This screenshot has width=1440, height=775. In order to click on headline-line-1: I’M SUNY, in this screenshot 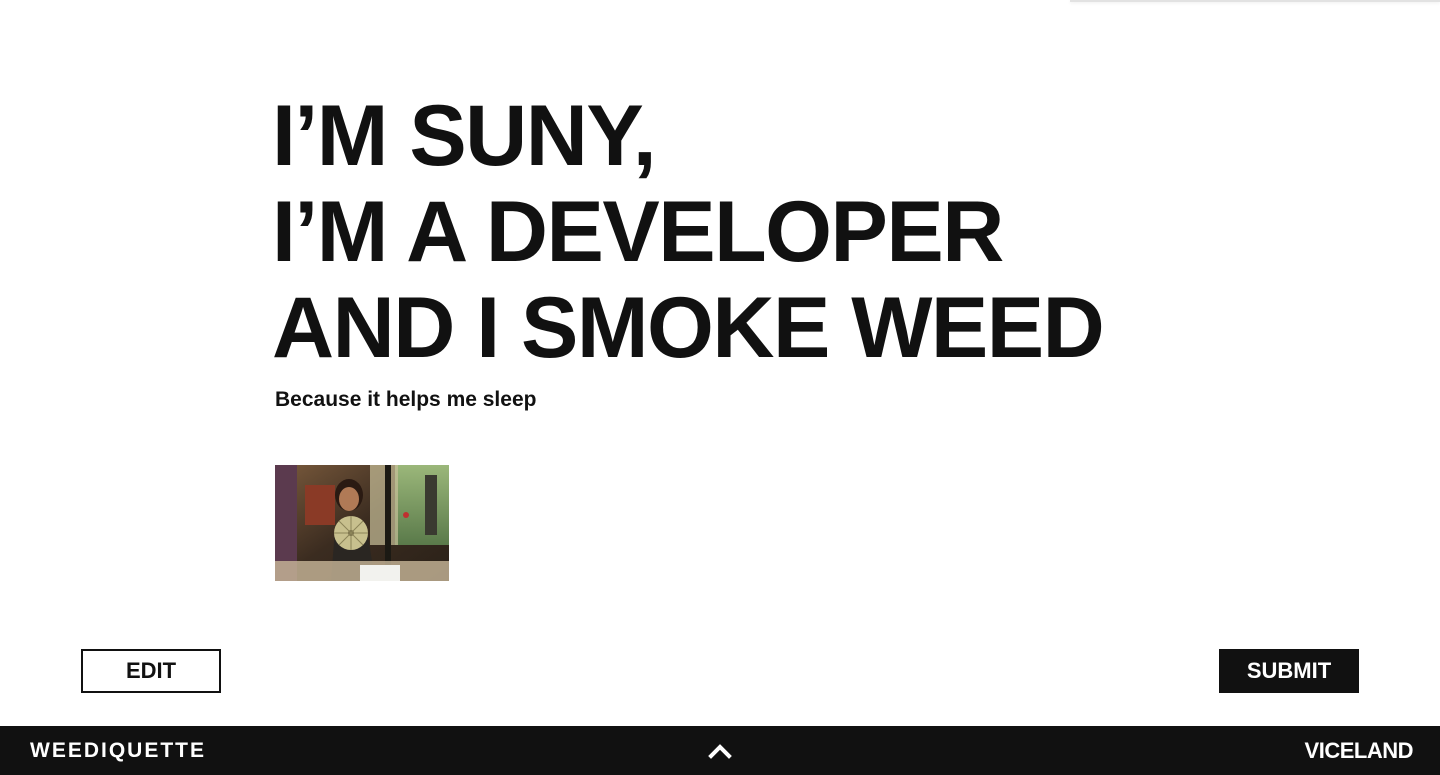, I will do `click(464, 136)`.